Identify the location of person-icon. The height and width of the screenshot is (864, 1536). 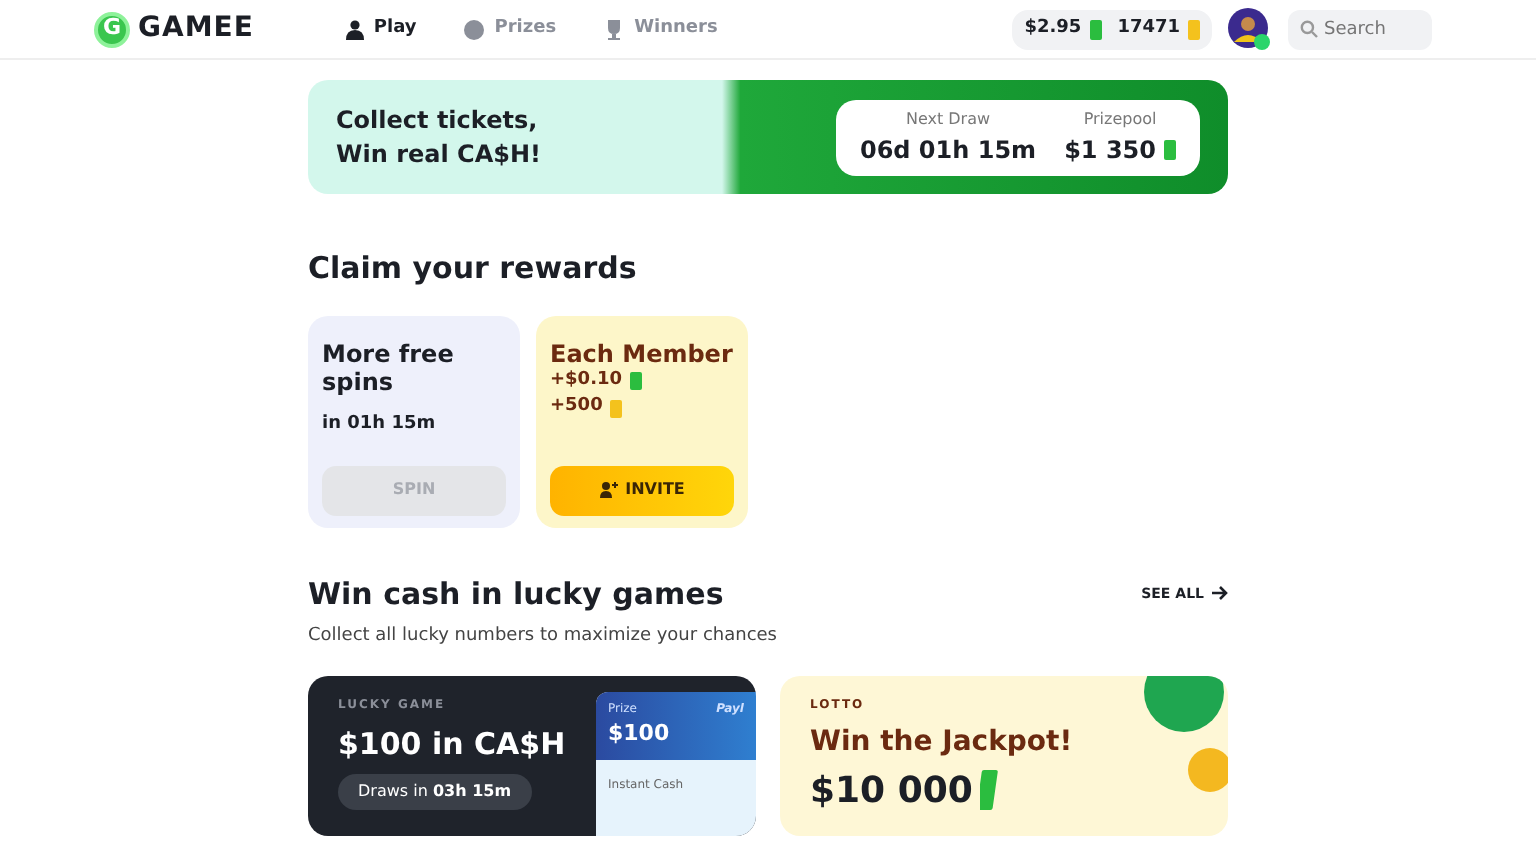
(354, 29).